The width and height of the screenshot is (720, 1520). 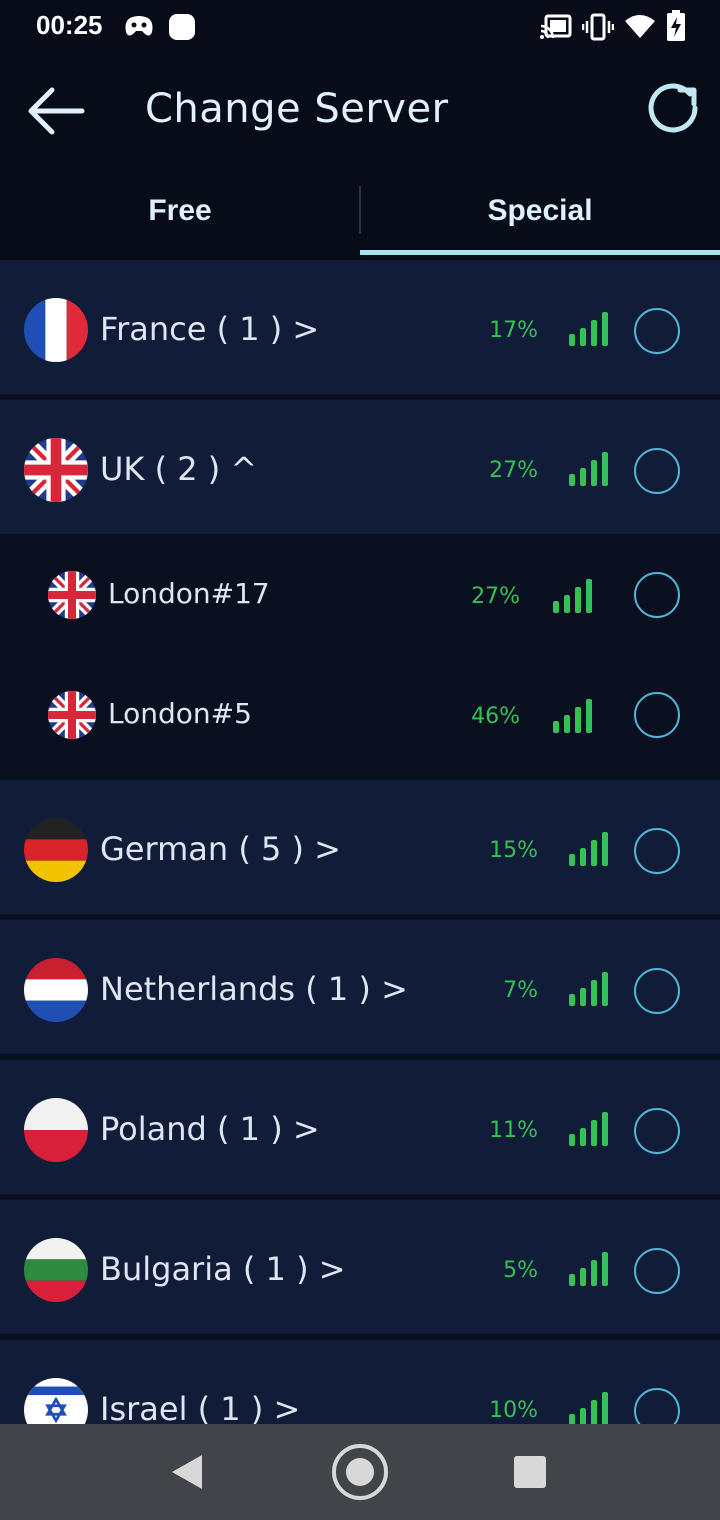 What do you see at coordinates (540, 252) in the screenshot?
I see `tab-indicator` at bounding box center [540, 252].